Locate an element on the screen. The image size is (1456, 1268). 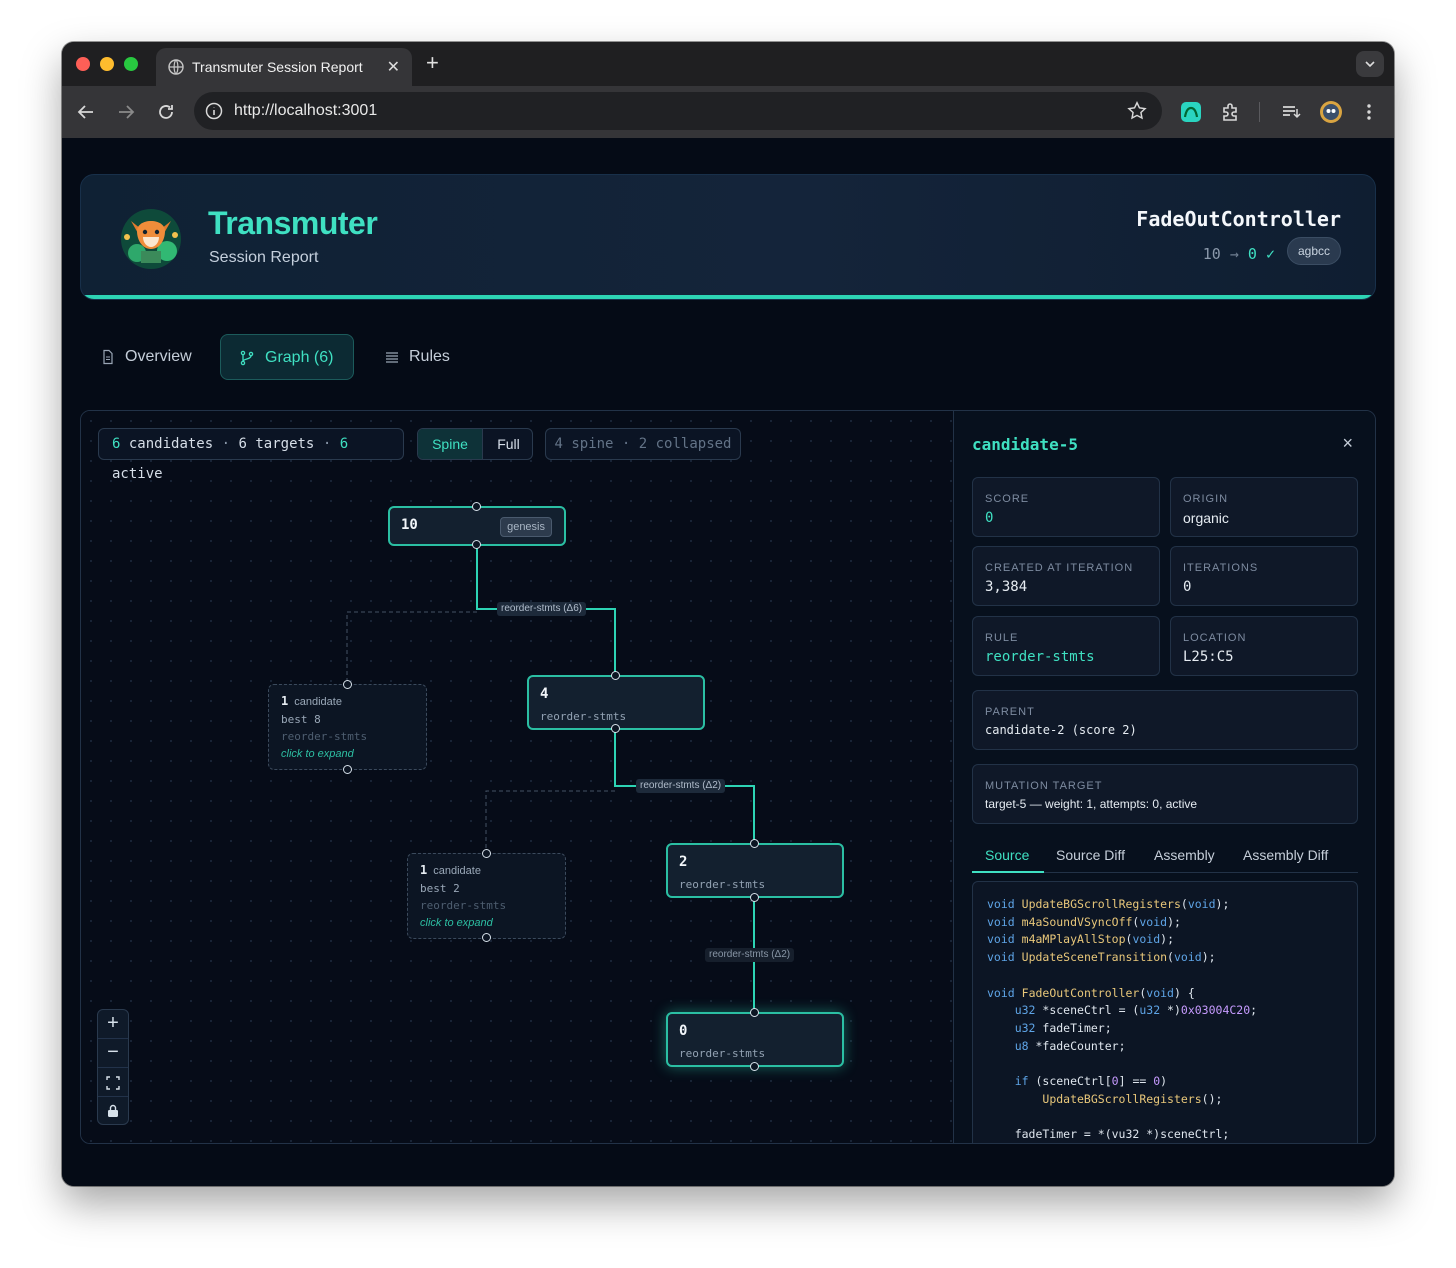
field-value: organic is located at coordinates (1206, 518).